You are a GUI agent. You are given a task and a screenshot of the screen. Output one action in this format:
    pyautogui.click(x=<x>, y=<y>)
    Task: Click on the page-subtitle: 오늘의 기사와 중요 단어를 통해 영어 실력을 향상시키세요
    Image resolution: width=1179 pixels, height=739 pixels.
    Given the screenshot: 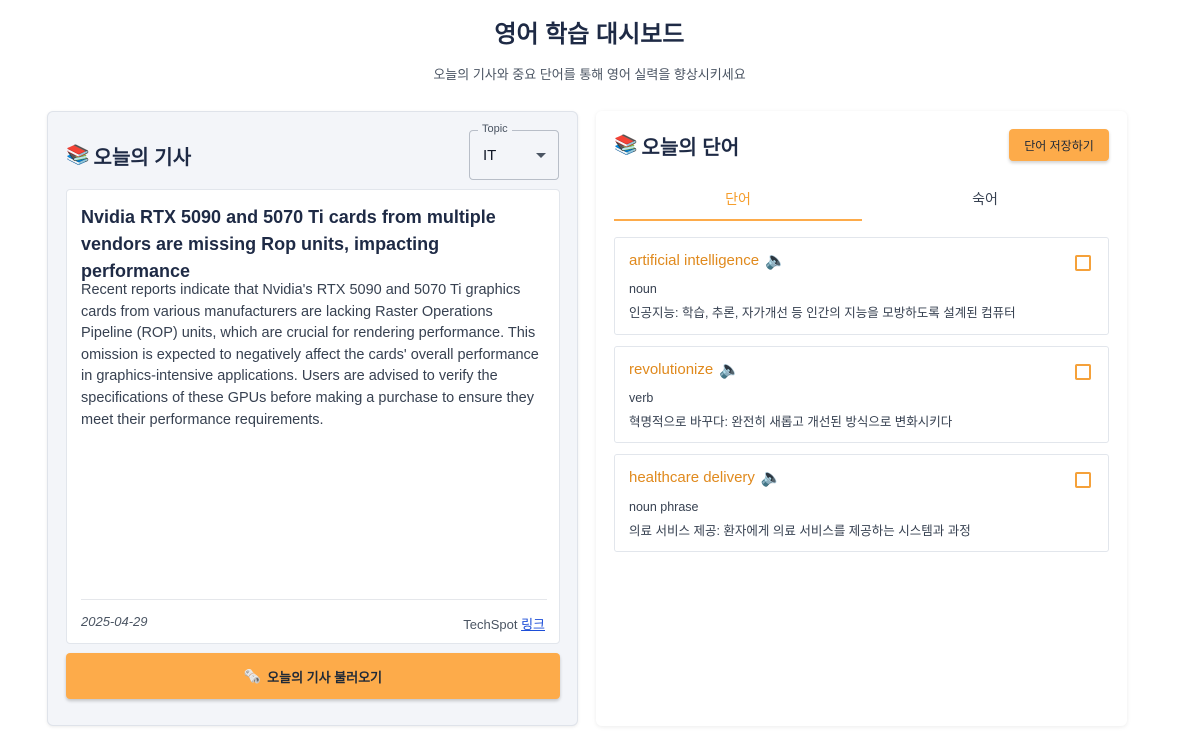 What is the action you would take?
    pyautogui.click(x=589, y=74)
    